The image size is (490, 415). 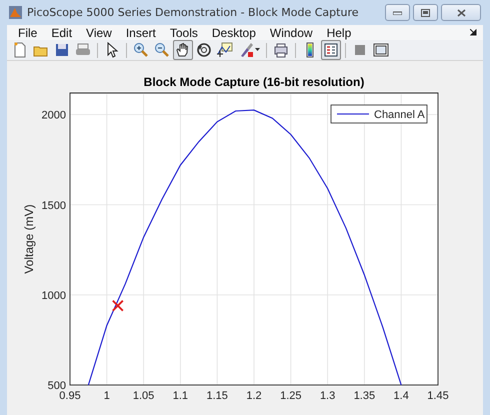 What do you see at coordinates (246, 50) in the screenshot?
I see `brush-icon` at bounding box center [246, 50].